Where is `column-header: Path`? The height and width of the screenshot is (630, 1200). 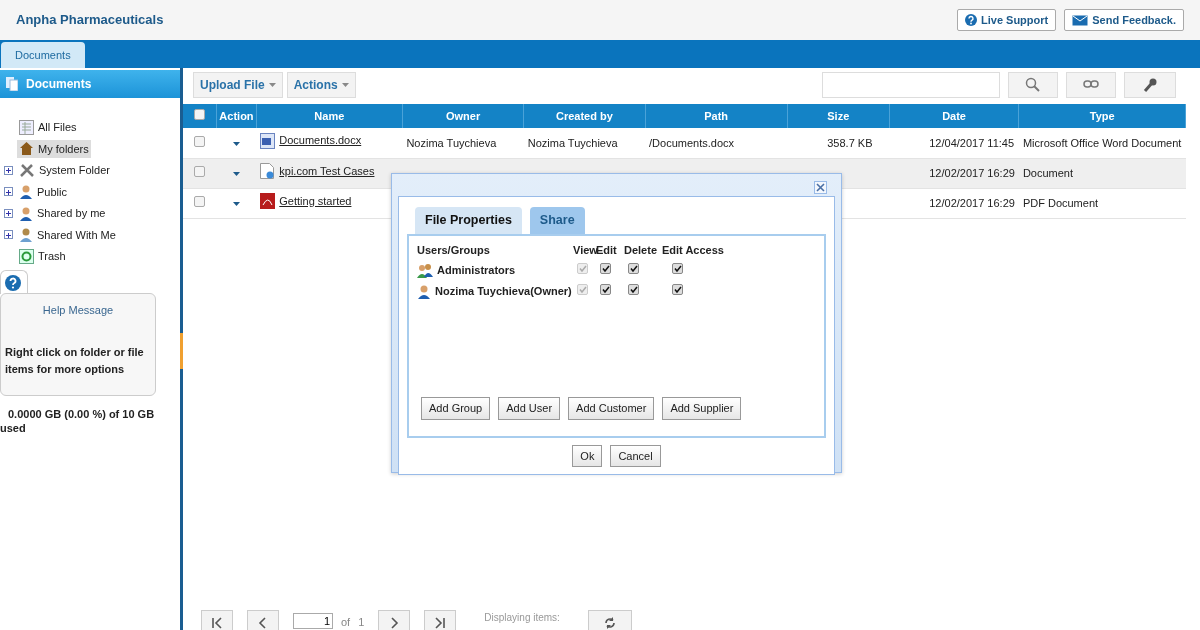
column-header: Path is located at coordinates (716, 116).